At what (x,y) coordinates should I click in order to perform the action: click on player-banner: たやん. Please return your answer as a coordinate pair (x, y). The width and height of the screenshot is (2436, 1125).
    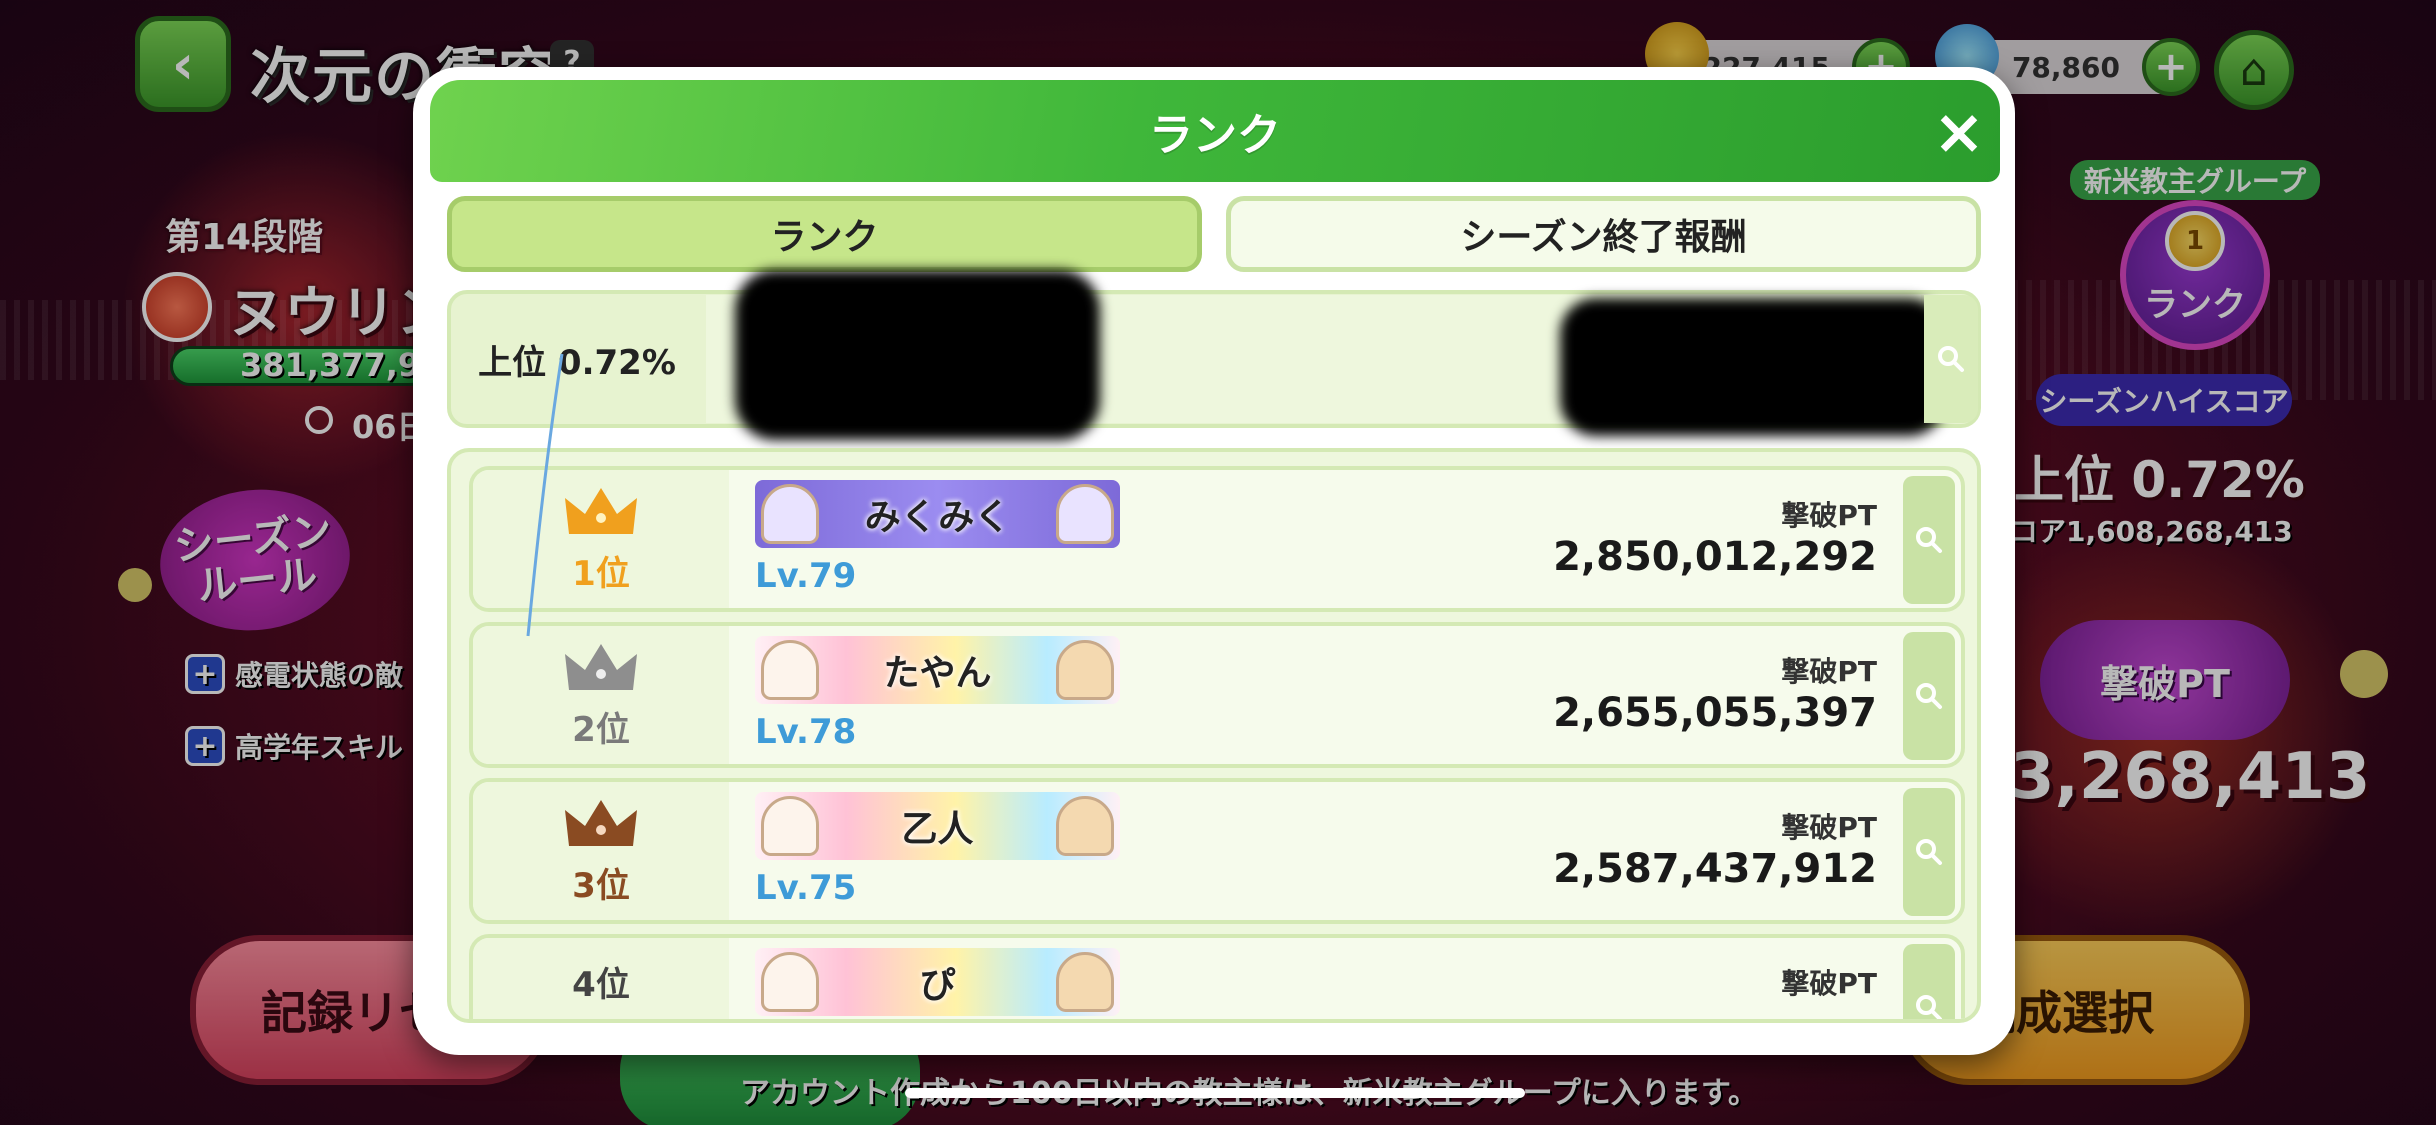
    Looking at the image, I should click on (937, 670).